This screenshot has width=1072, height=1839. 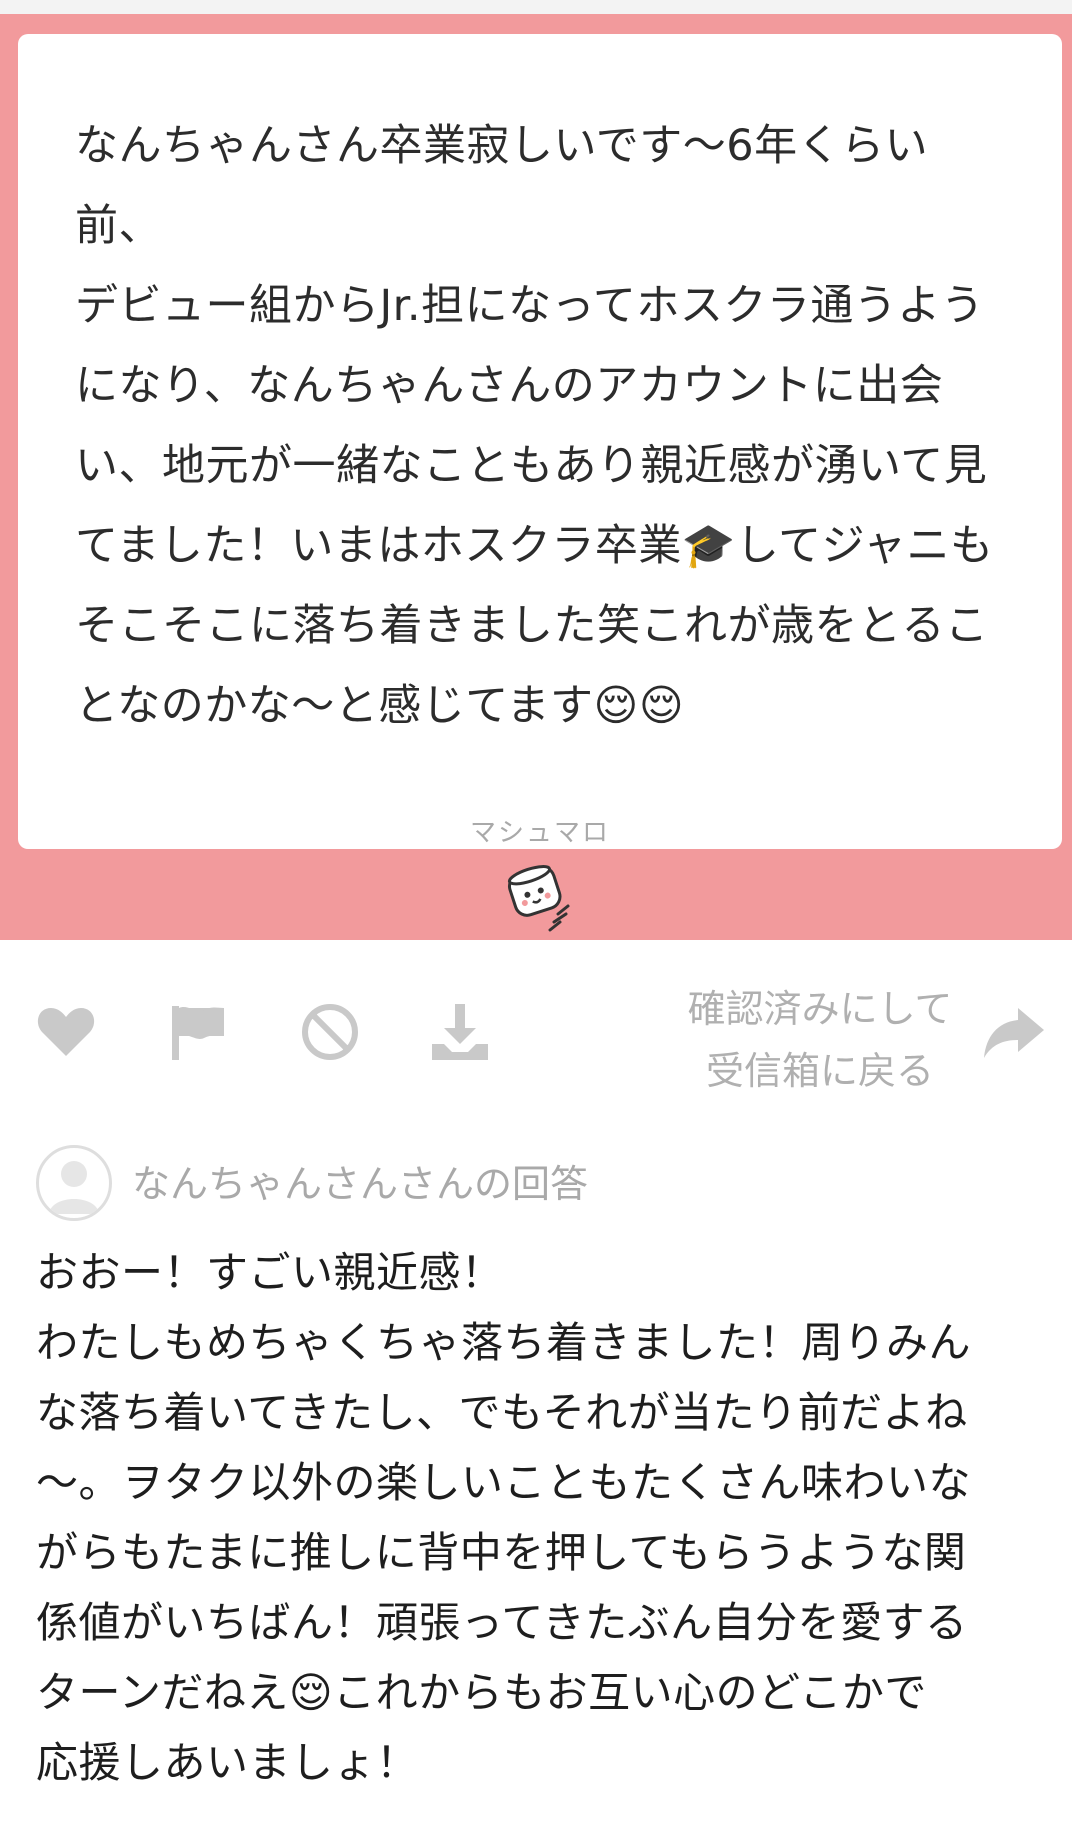 What do you see at coordinates (198, 1032) in the screenshot?
I see `flag-icon` at bounding box center [198, 1032].